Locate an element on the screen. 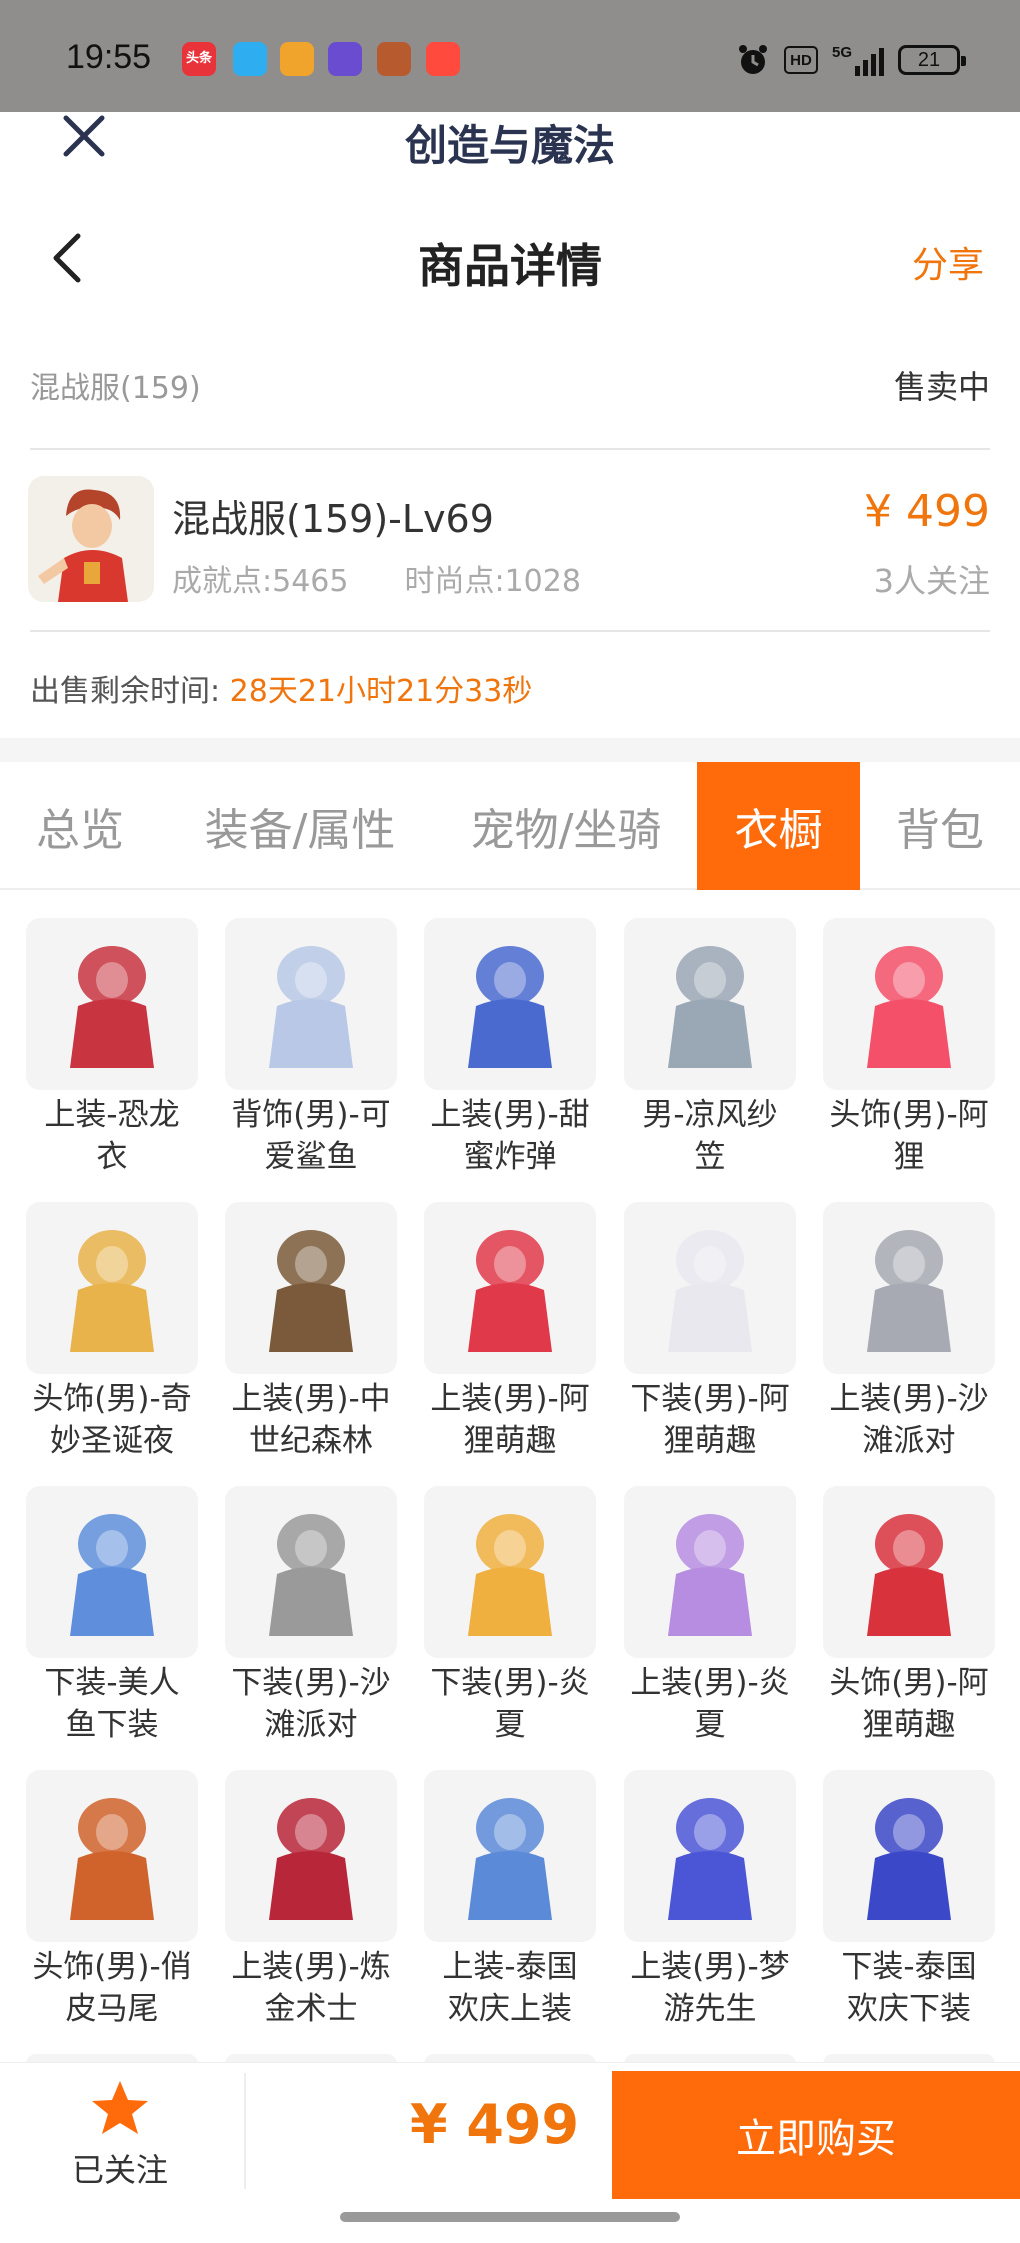 This screenshot has width=1020, height=2243. wardrobe-item: 上装-泰国 欢庆上装 is located at coordinates (510, 1905).